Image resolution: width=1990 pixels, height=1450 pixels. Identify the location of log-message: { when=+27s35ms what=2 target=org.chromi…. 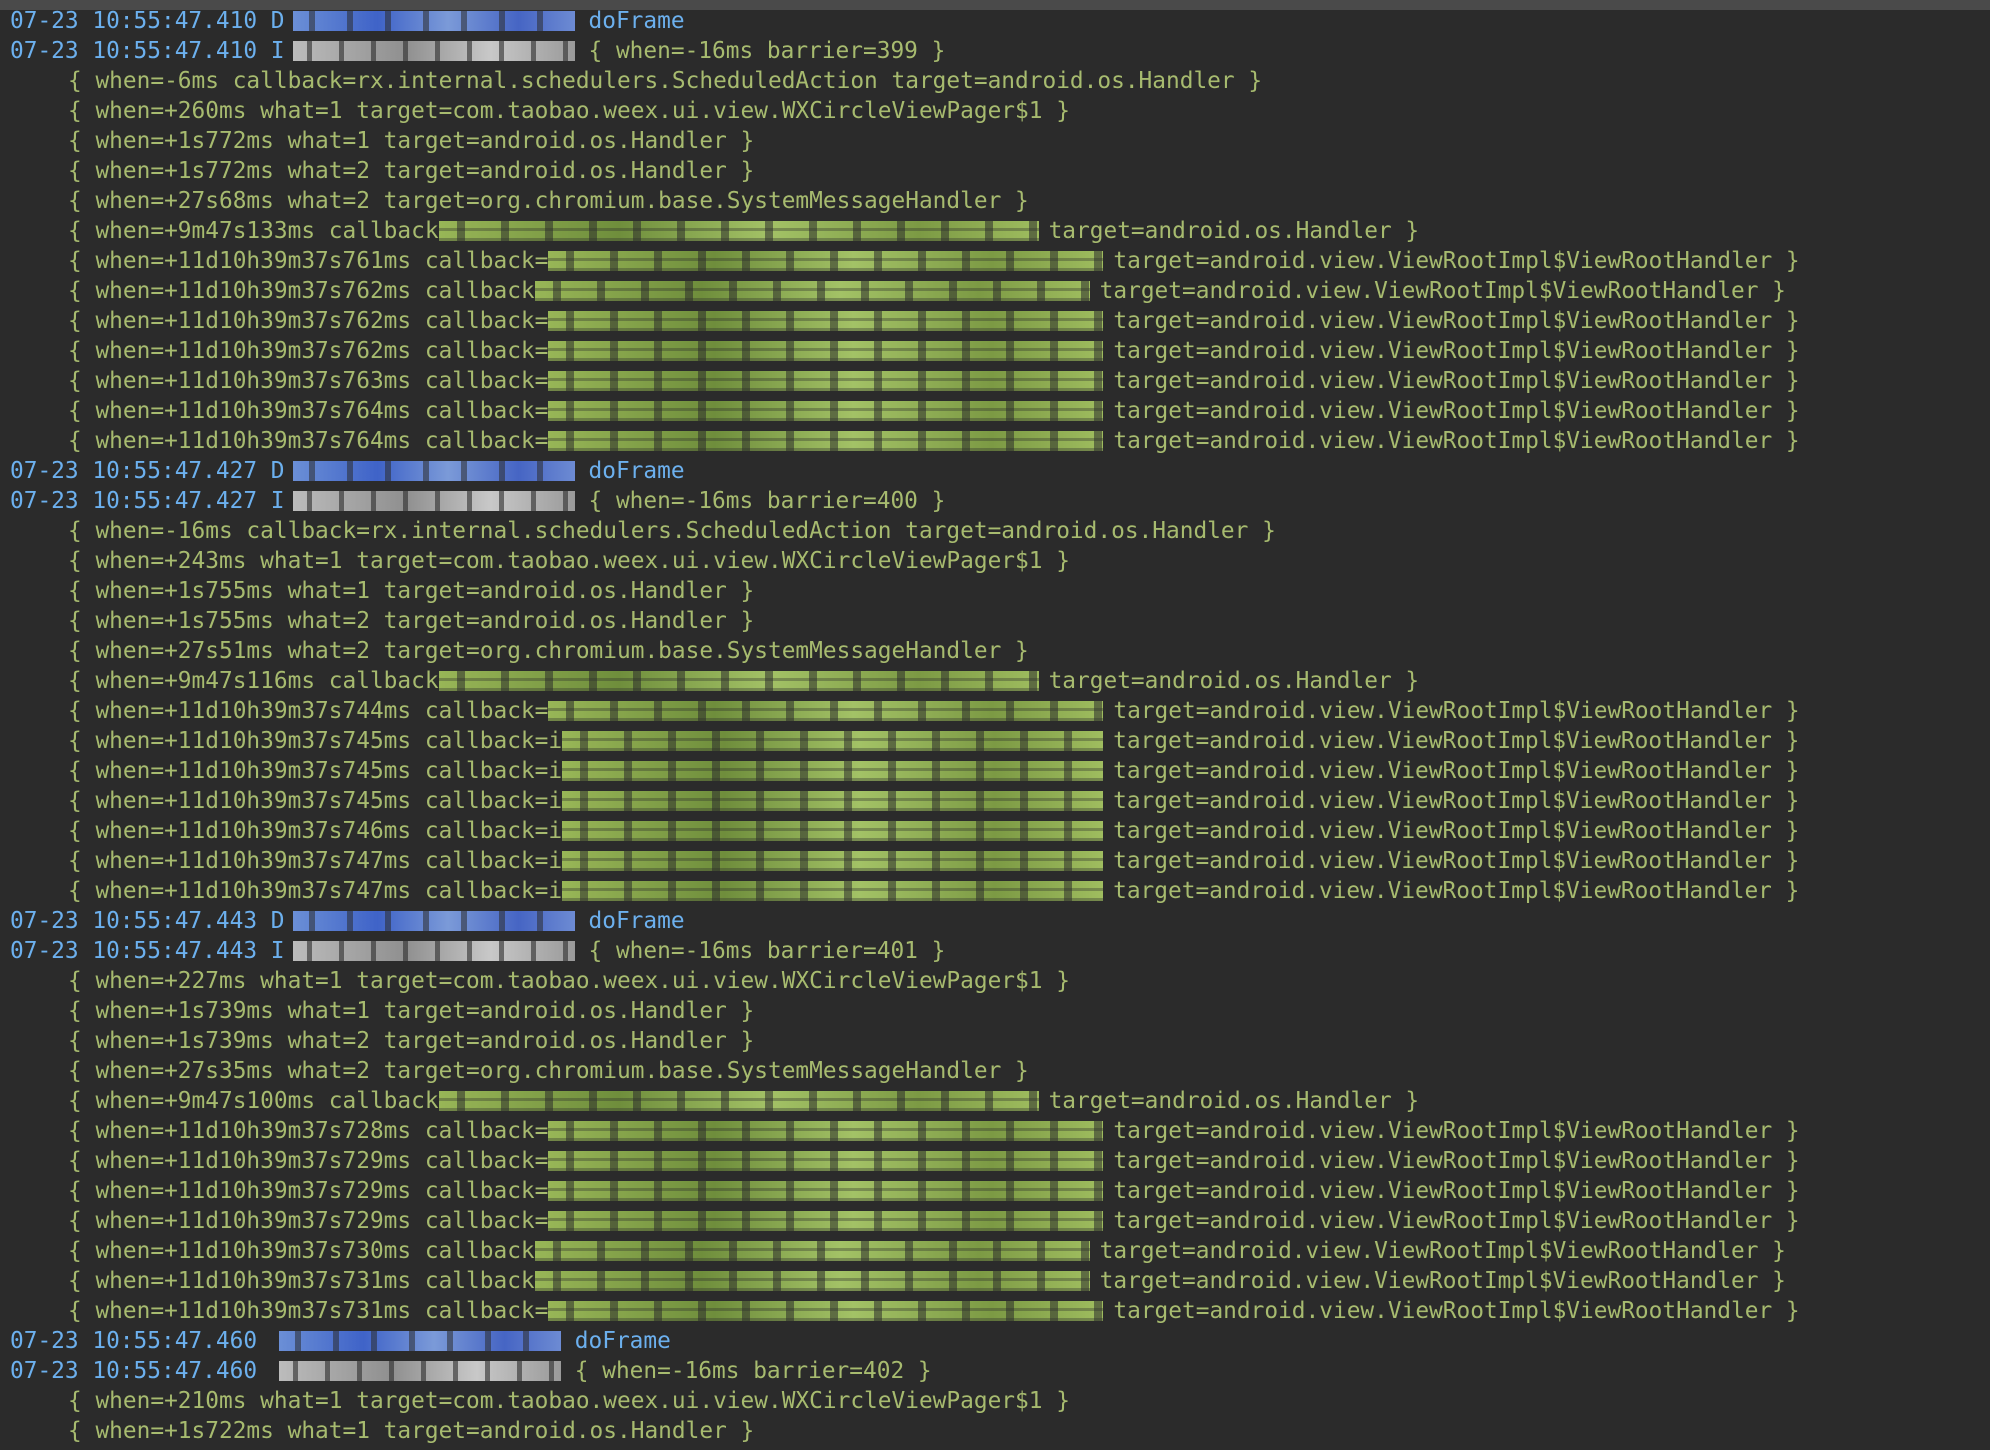
(548, 1071).